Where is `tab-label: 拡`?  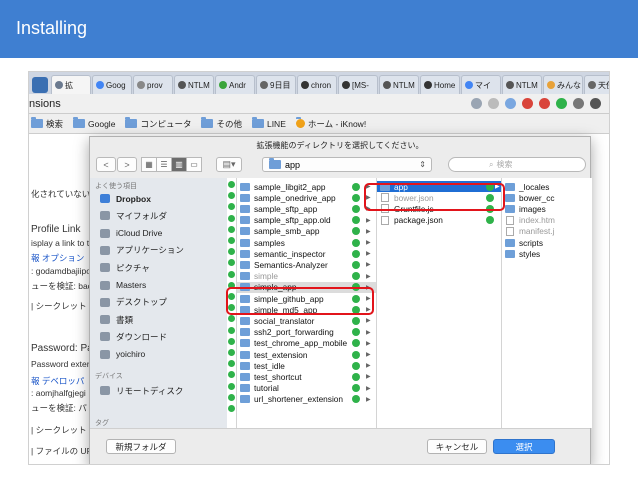 tab-label: 拡 is located at coordinates (69, 85).